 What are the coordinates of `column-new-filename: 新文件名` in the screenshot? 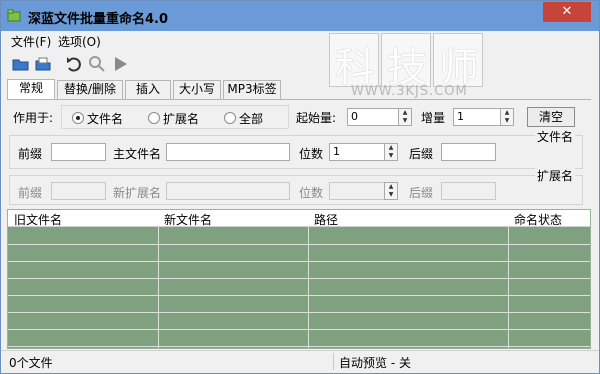 It's located at (188, 219).